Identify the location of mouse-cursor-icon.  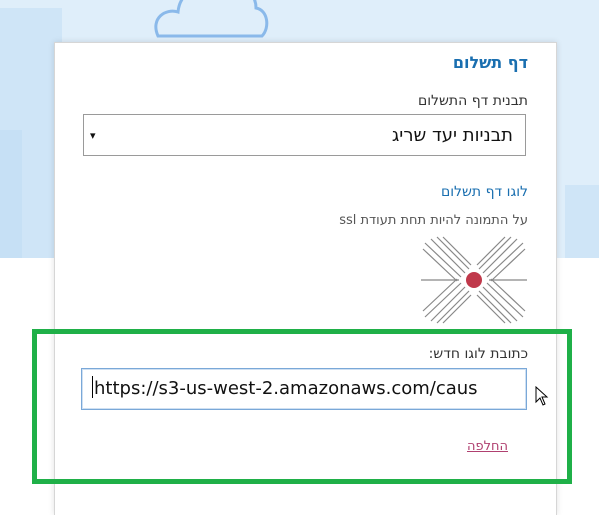
(542, 396).